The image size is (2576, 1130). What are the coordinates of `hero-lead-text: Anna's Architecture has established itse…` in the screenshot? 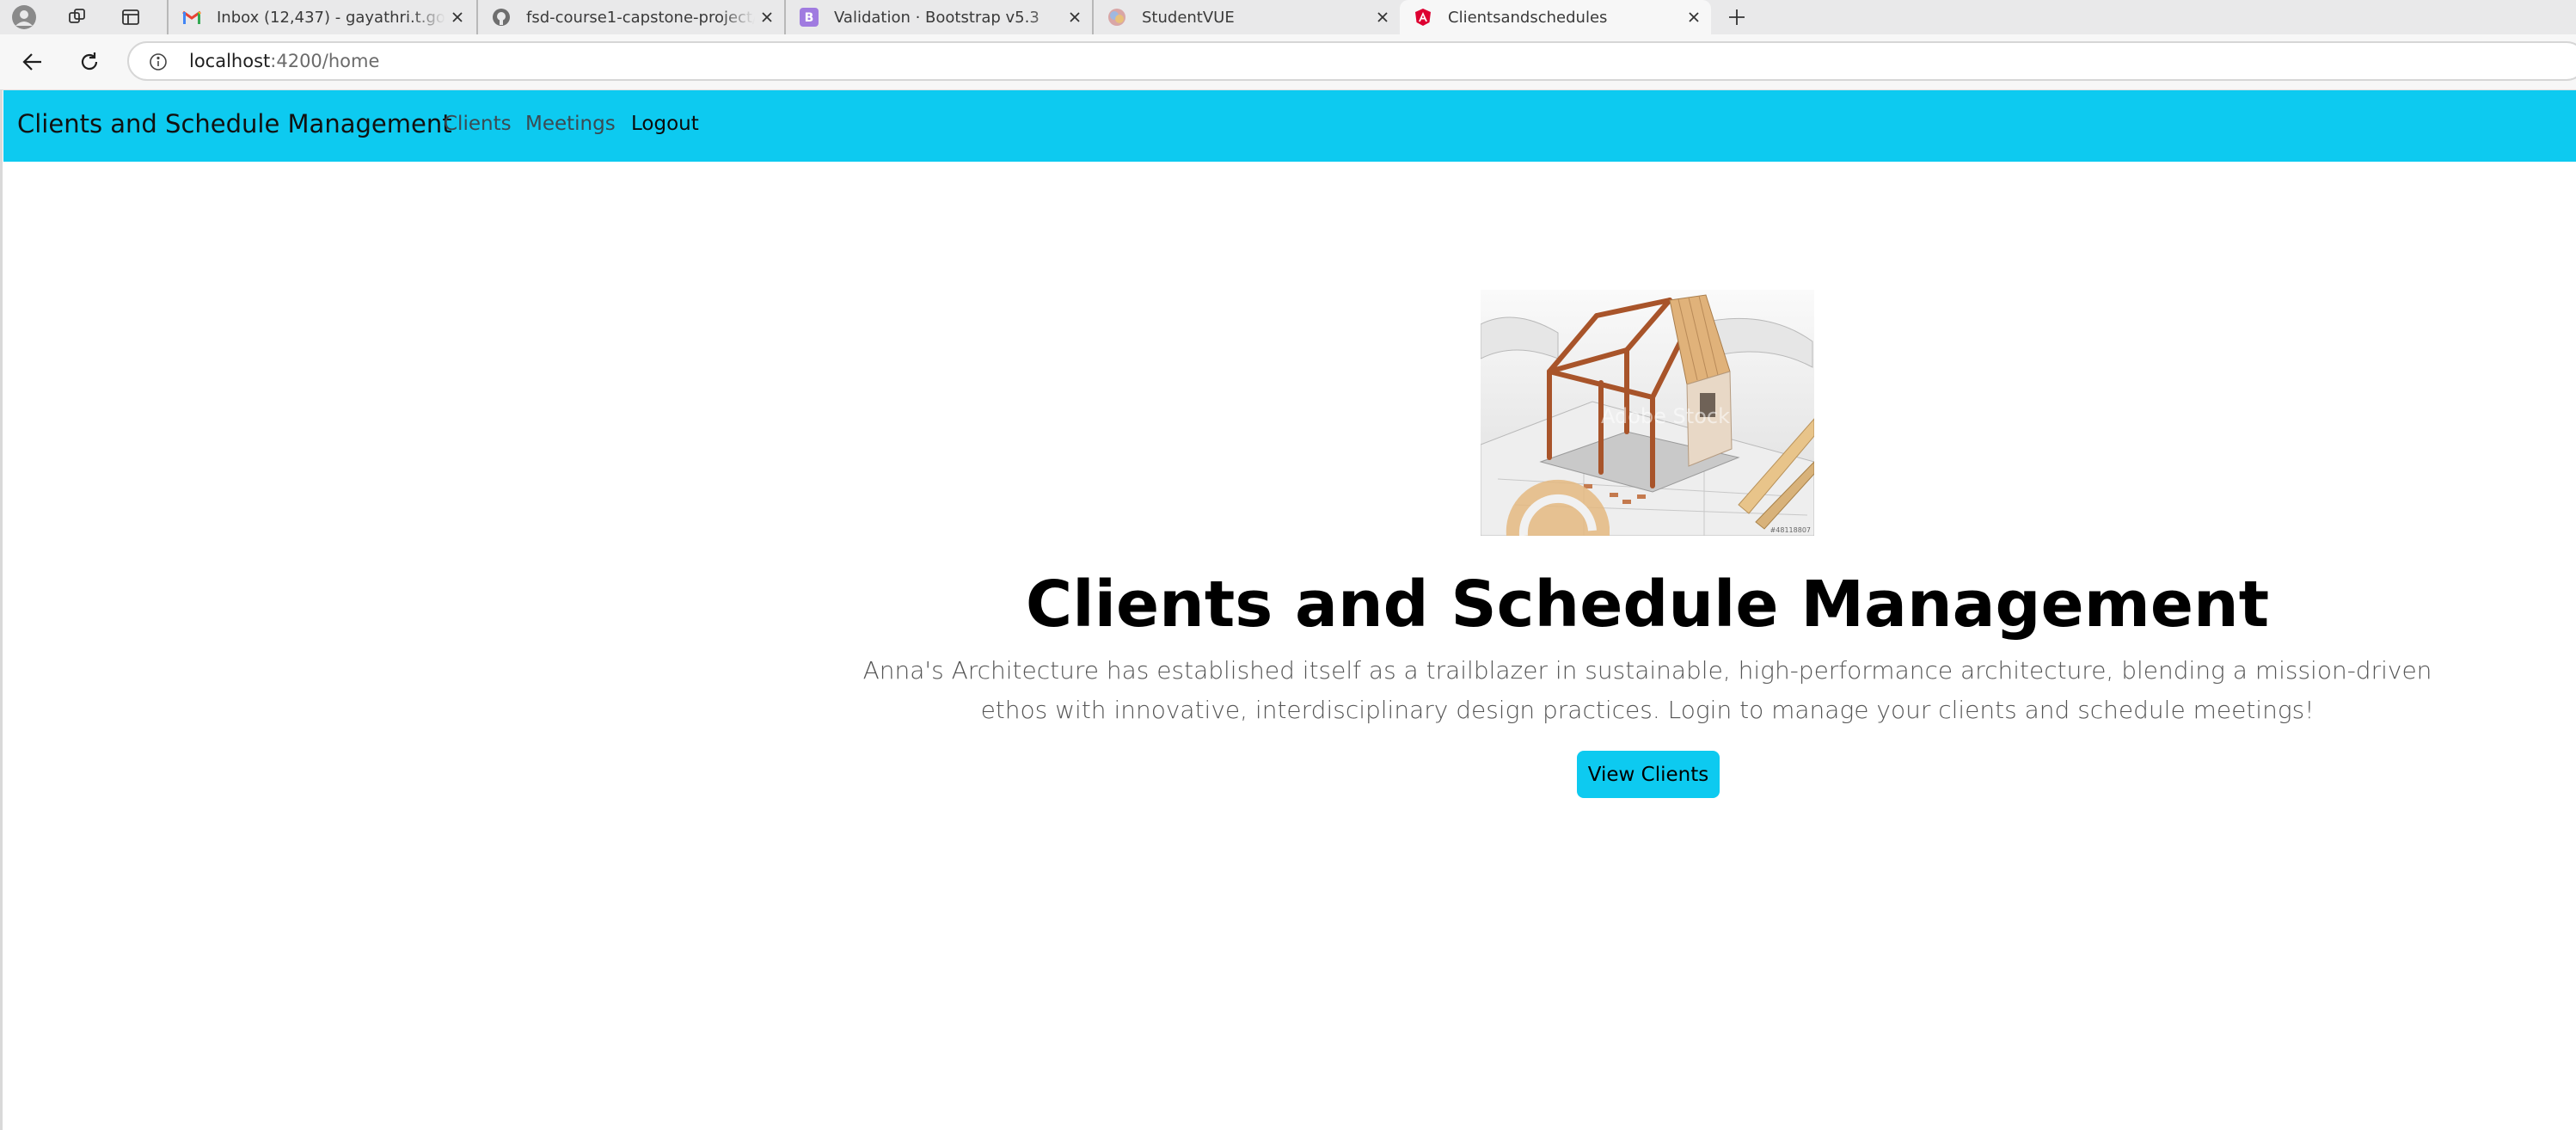 It's located at (1647, 690).